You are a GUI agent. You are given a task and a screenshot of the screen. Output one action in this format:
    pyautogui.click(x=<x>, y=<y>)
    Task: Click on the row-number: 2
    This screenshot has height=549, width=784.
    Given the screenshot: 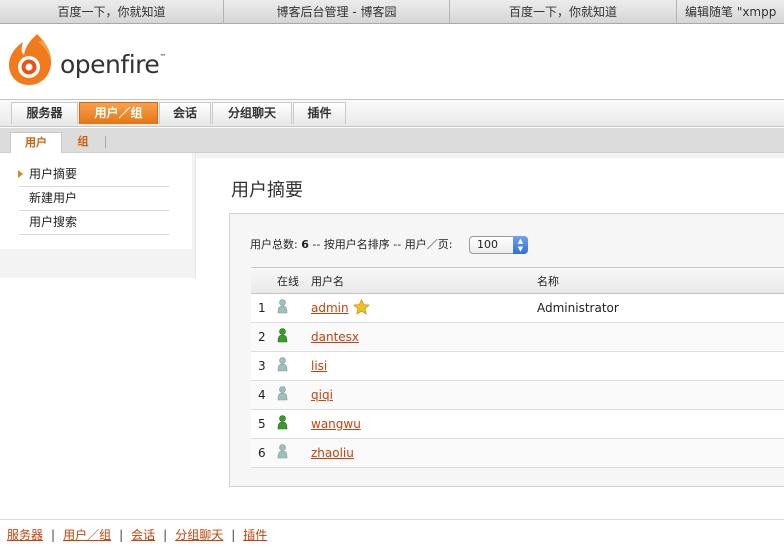 What is the action you would take?
    pyautogui.click(x=264, y=337)
    